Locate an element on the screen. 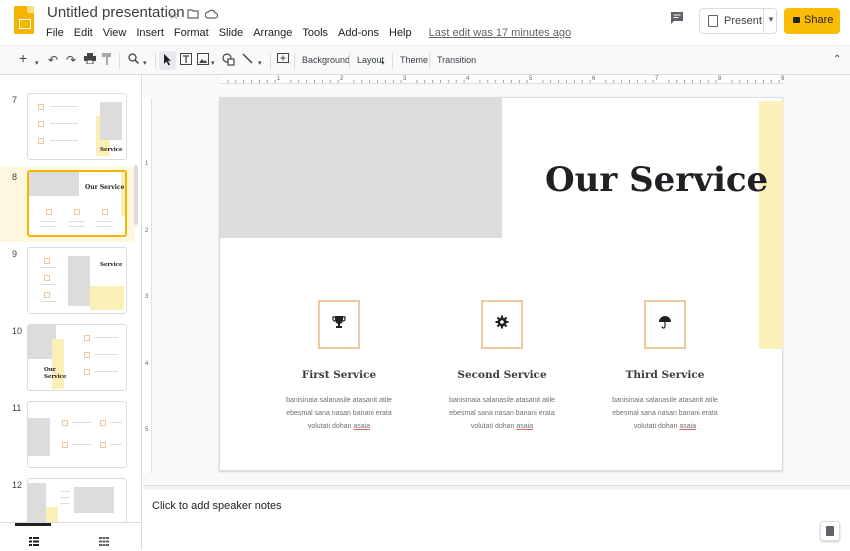  image-chevron-icon: ▾ is located at coordinates (213, 64).